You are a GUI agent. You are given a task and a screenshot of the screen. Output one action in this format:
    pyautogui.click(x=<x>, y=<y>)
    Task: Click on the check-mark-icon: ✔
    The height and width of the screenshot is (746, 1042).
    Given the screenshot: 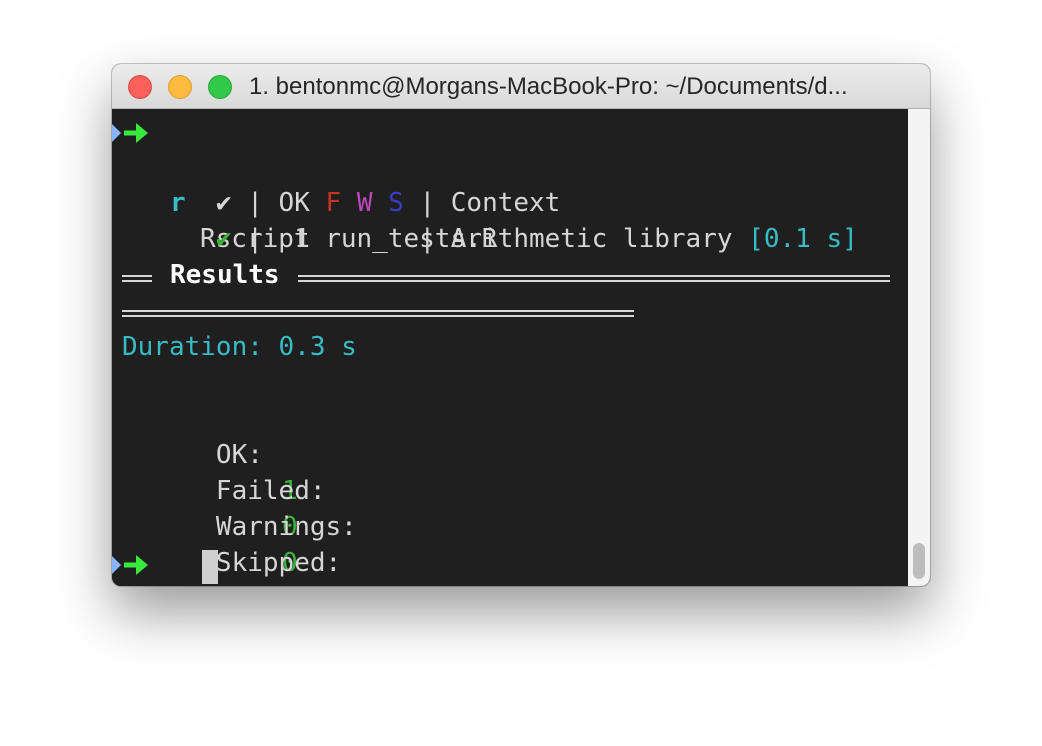 What is the action you would take?
    pyautogui.click(x=223, y=239)
    